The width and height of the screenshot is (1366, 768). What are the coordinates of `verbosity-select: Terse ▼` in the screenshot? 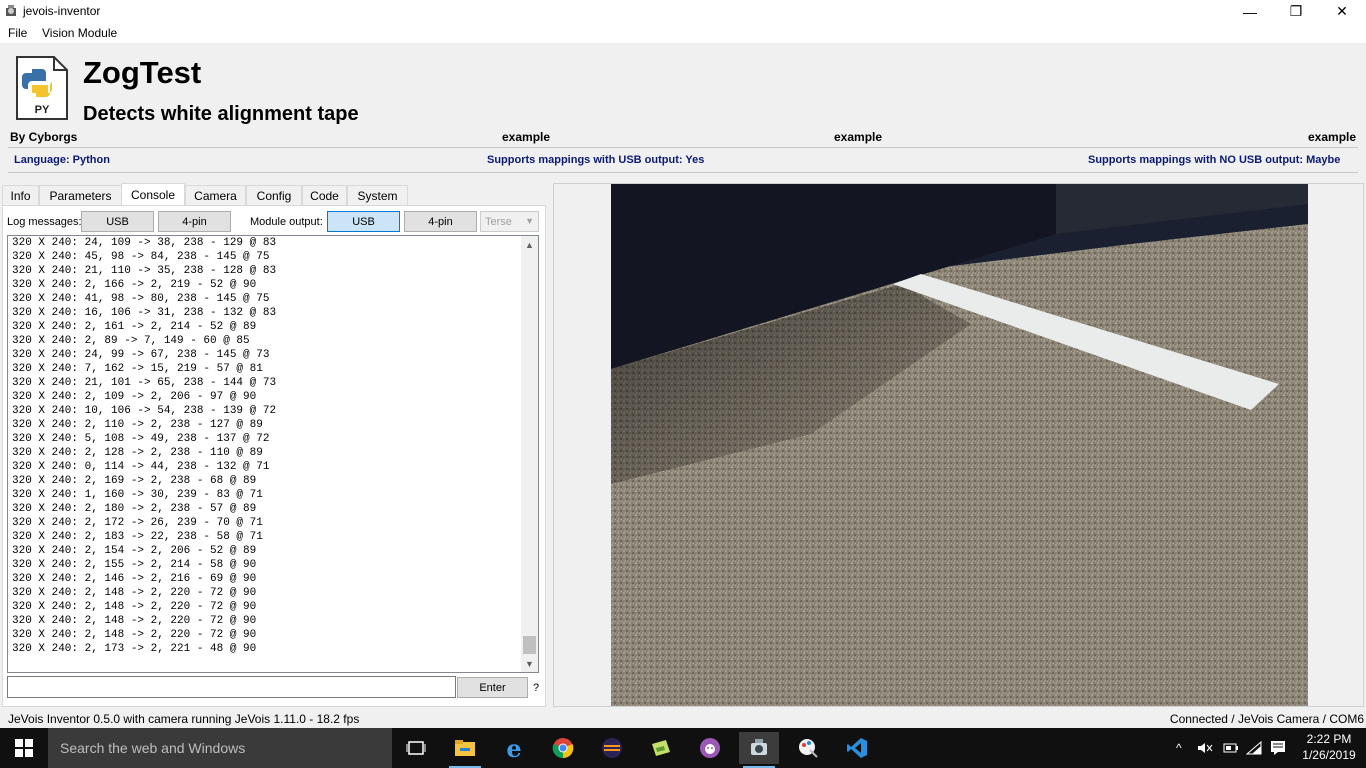 It's located at (509, 221).